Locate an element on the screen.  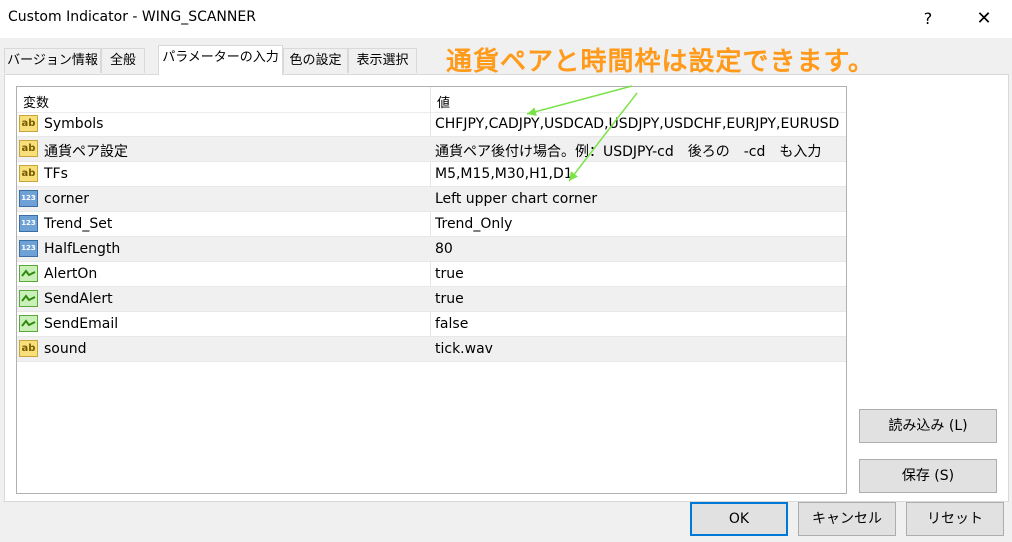
parameter-value: Trend_Only is located at coordinates (637, 224).